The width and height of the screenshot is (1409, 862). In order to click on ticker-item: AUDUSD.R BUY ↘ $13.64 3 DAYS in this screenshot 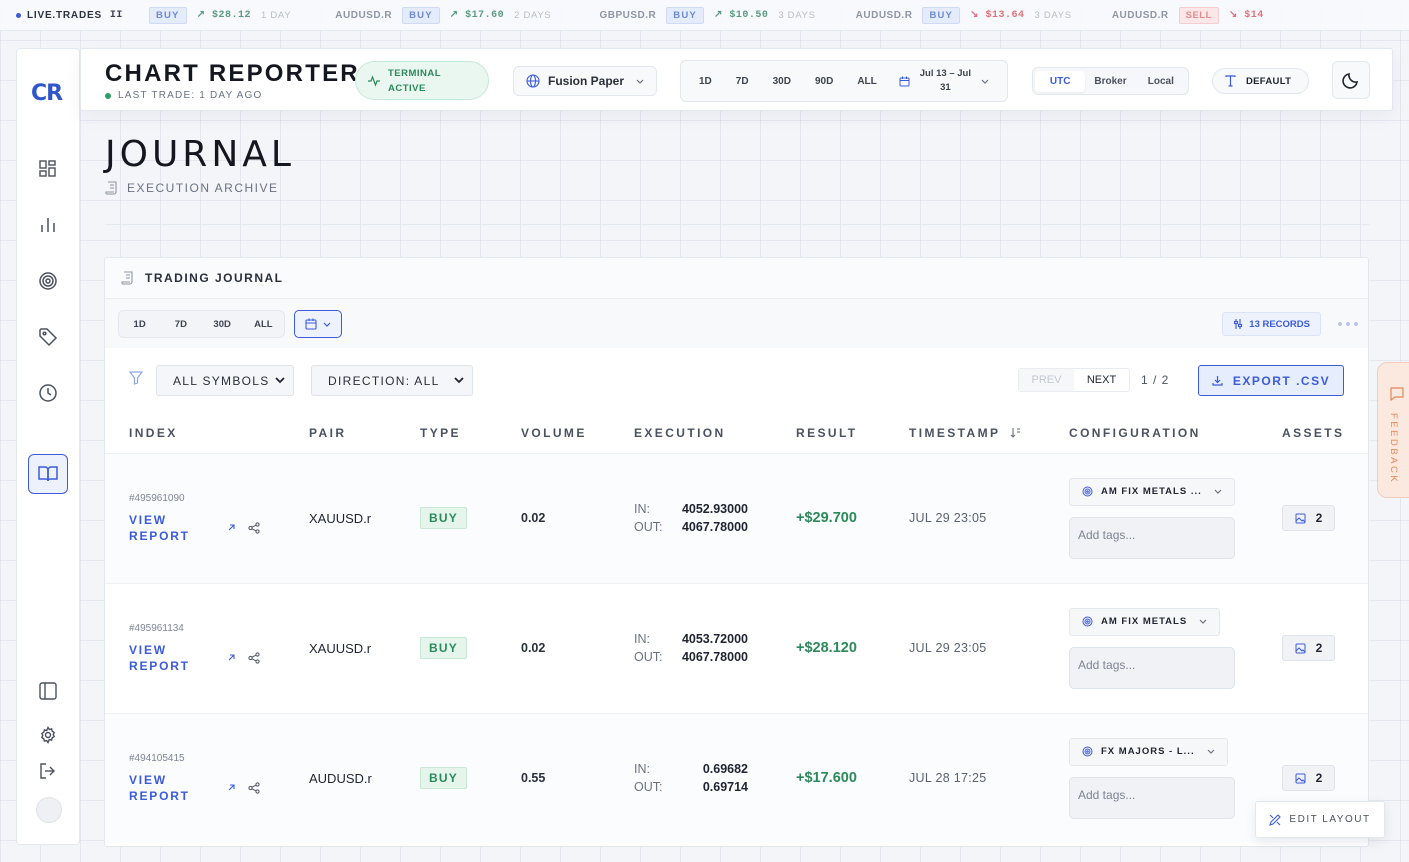, I will do `click(964, 15)`.